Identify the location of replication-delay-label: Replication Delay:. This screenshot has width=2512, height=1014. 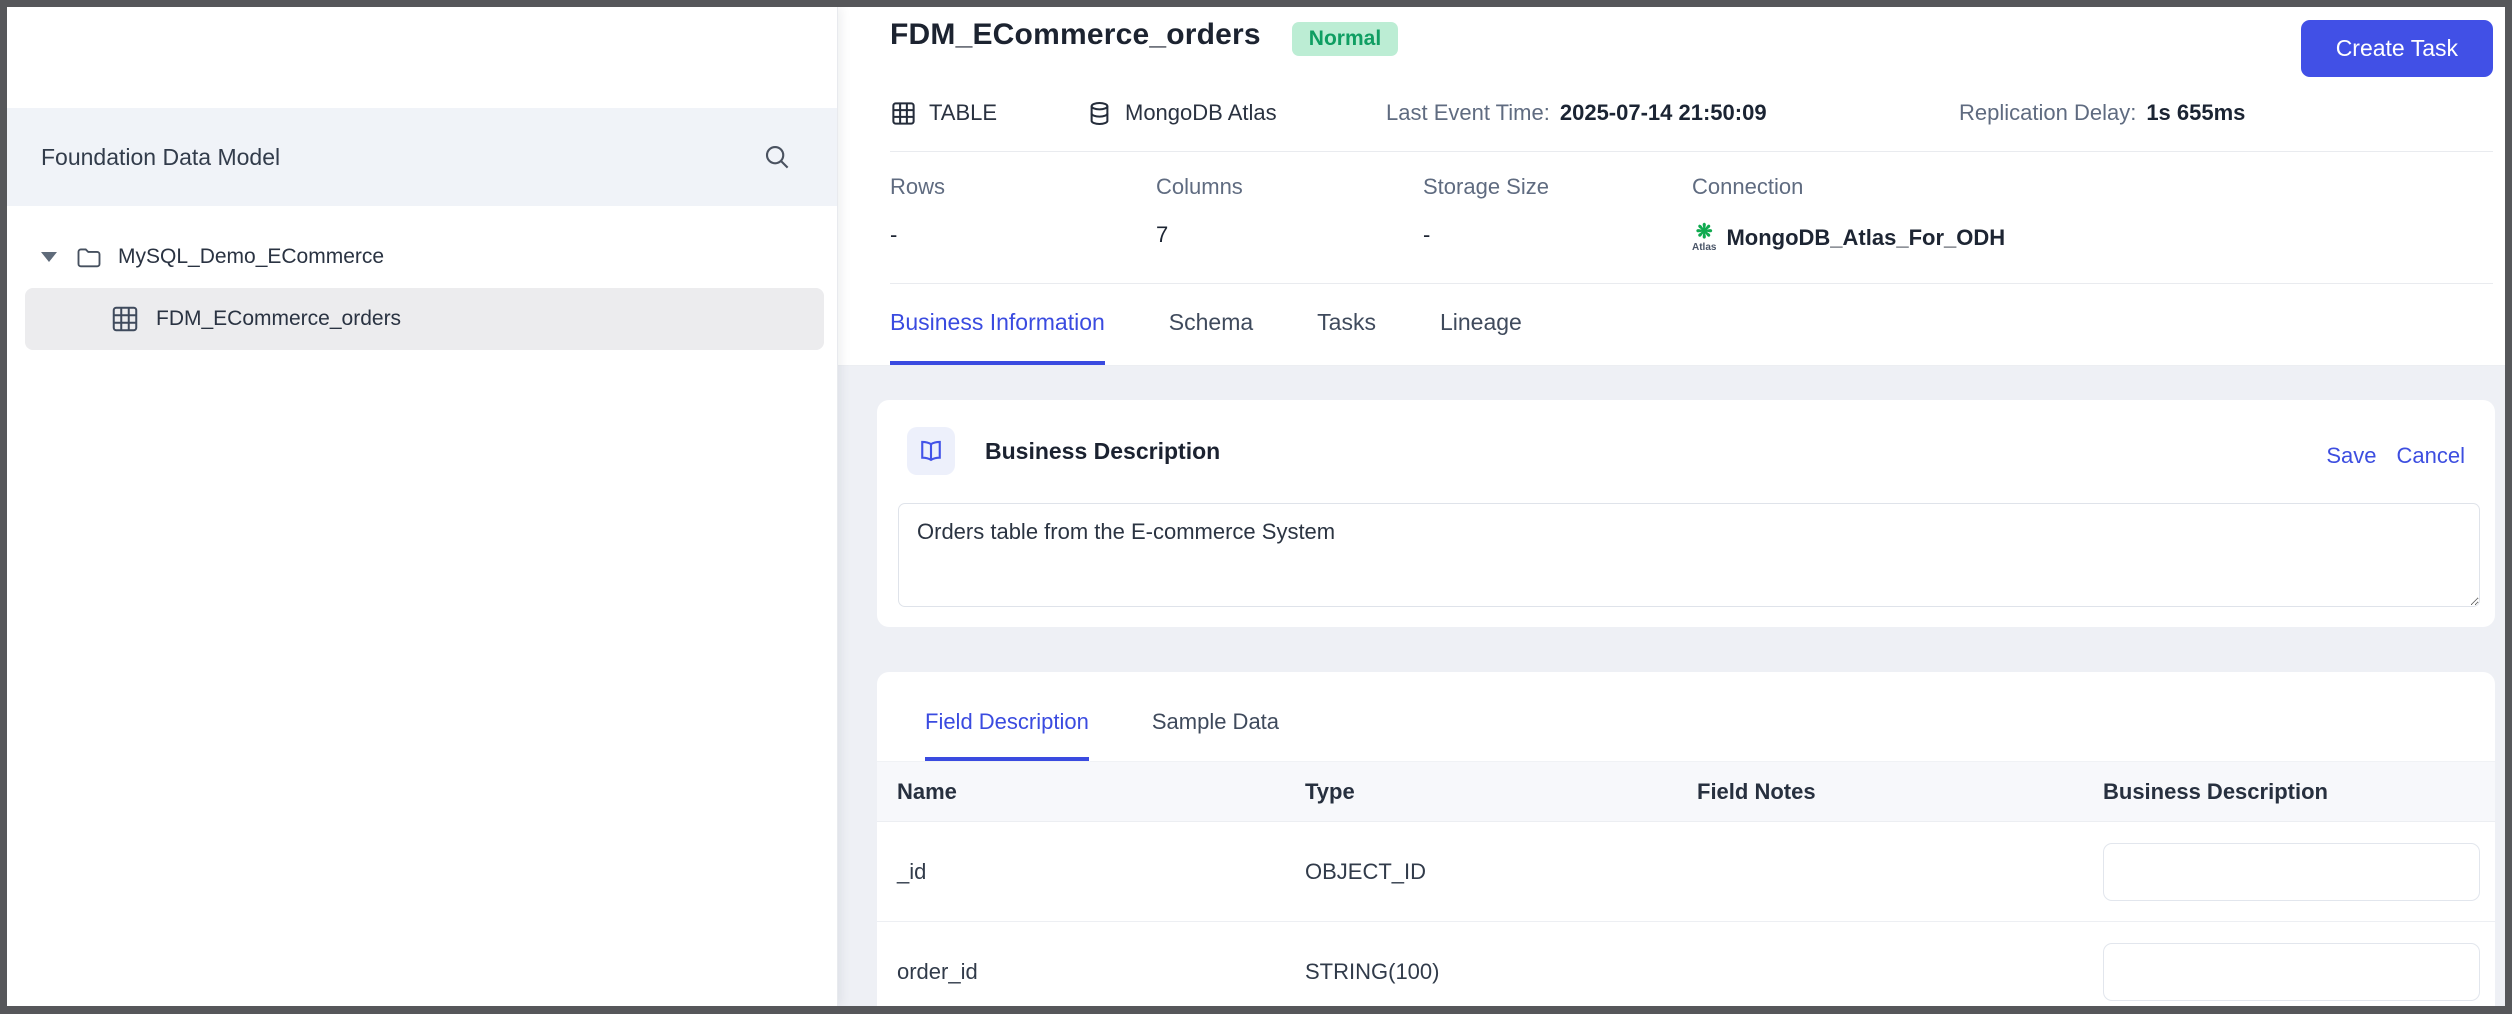
(2048, 112).